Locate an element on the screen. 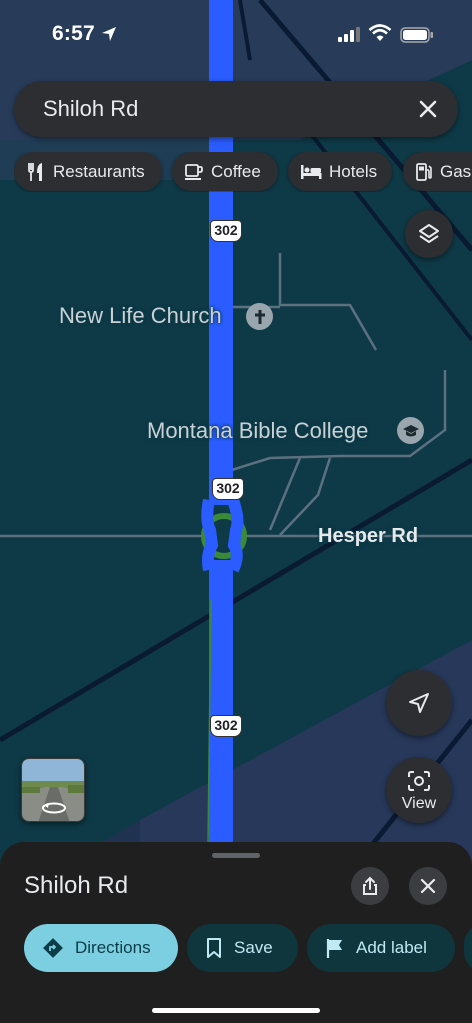  graduation-cap-icon is located at coordinates (410, 430).